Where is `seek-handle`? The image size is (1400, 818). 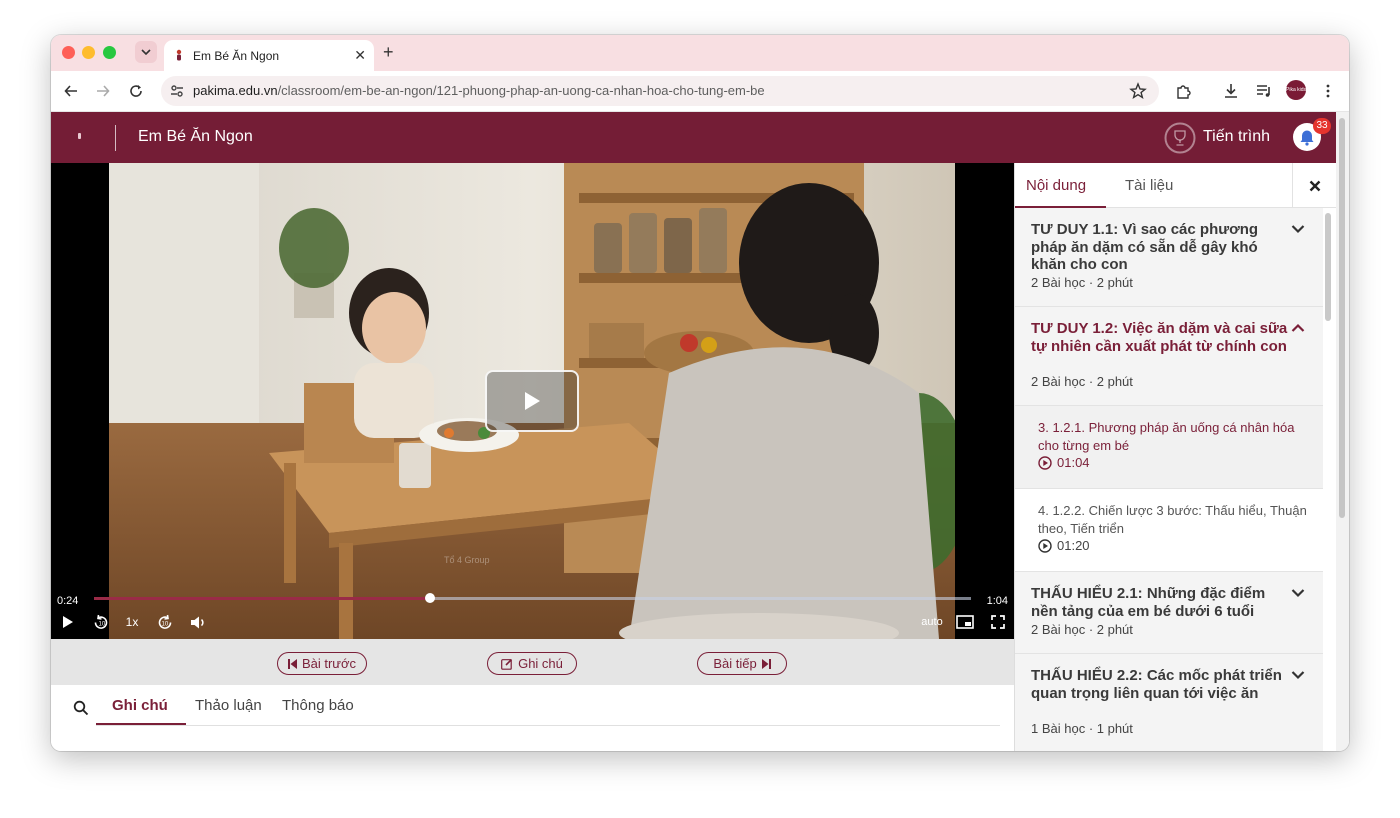 seek-handle is located at coordinates (429, 598).